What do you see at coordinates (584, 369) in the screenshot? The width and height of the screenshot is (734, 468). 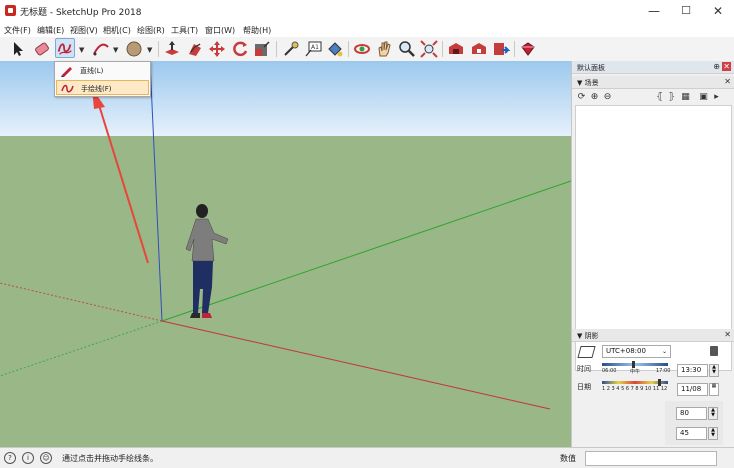 I see `time-label: 时间` at bounding box center [584, 369].